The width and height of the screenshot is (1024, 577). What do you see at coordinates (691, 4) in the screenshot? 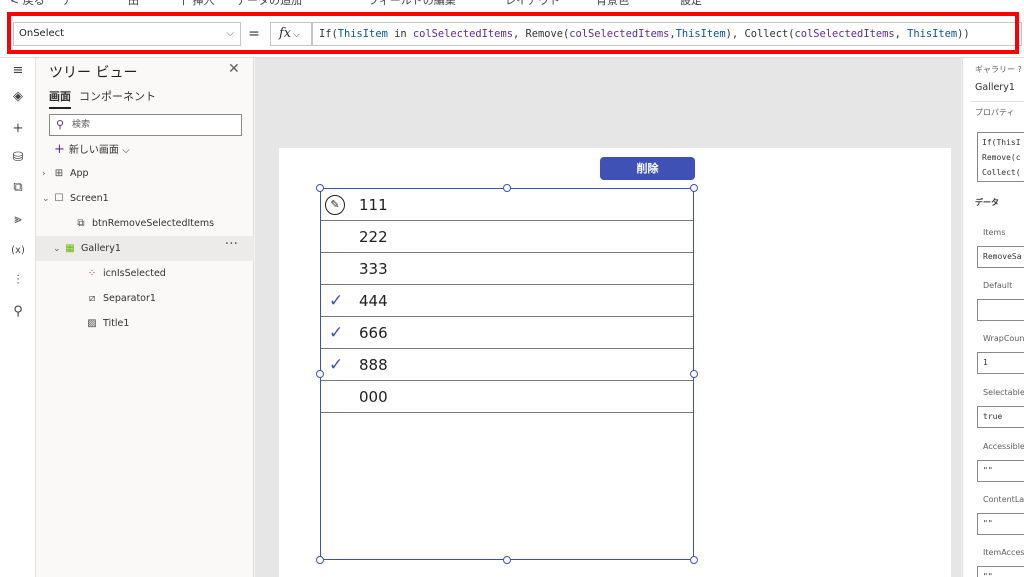
I see `command-item: 設定` at bounding box center [691, 4].